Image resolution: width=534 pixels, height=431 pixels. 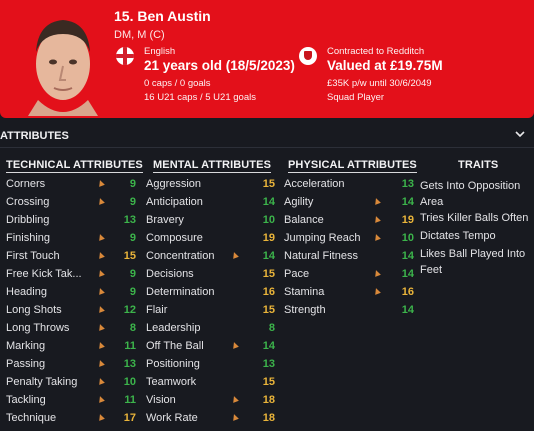 I want to click on mental-attribute-row: Composure 19, so click(x=211, y=238).